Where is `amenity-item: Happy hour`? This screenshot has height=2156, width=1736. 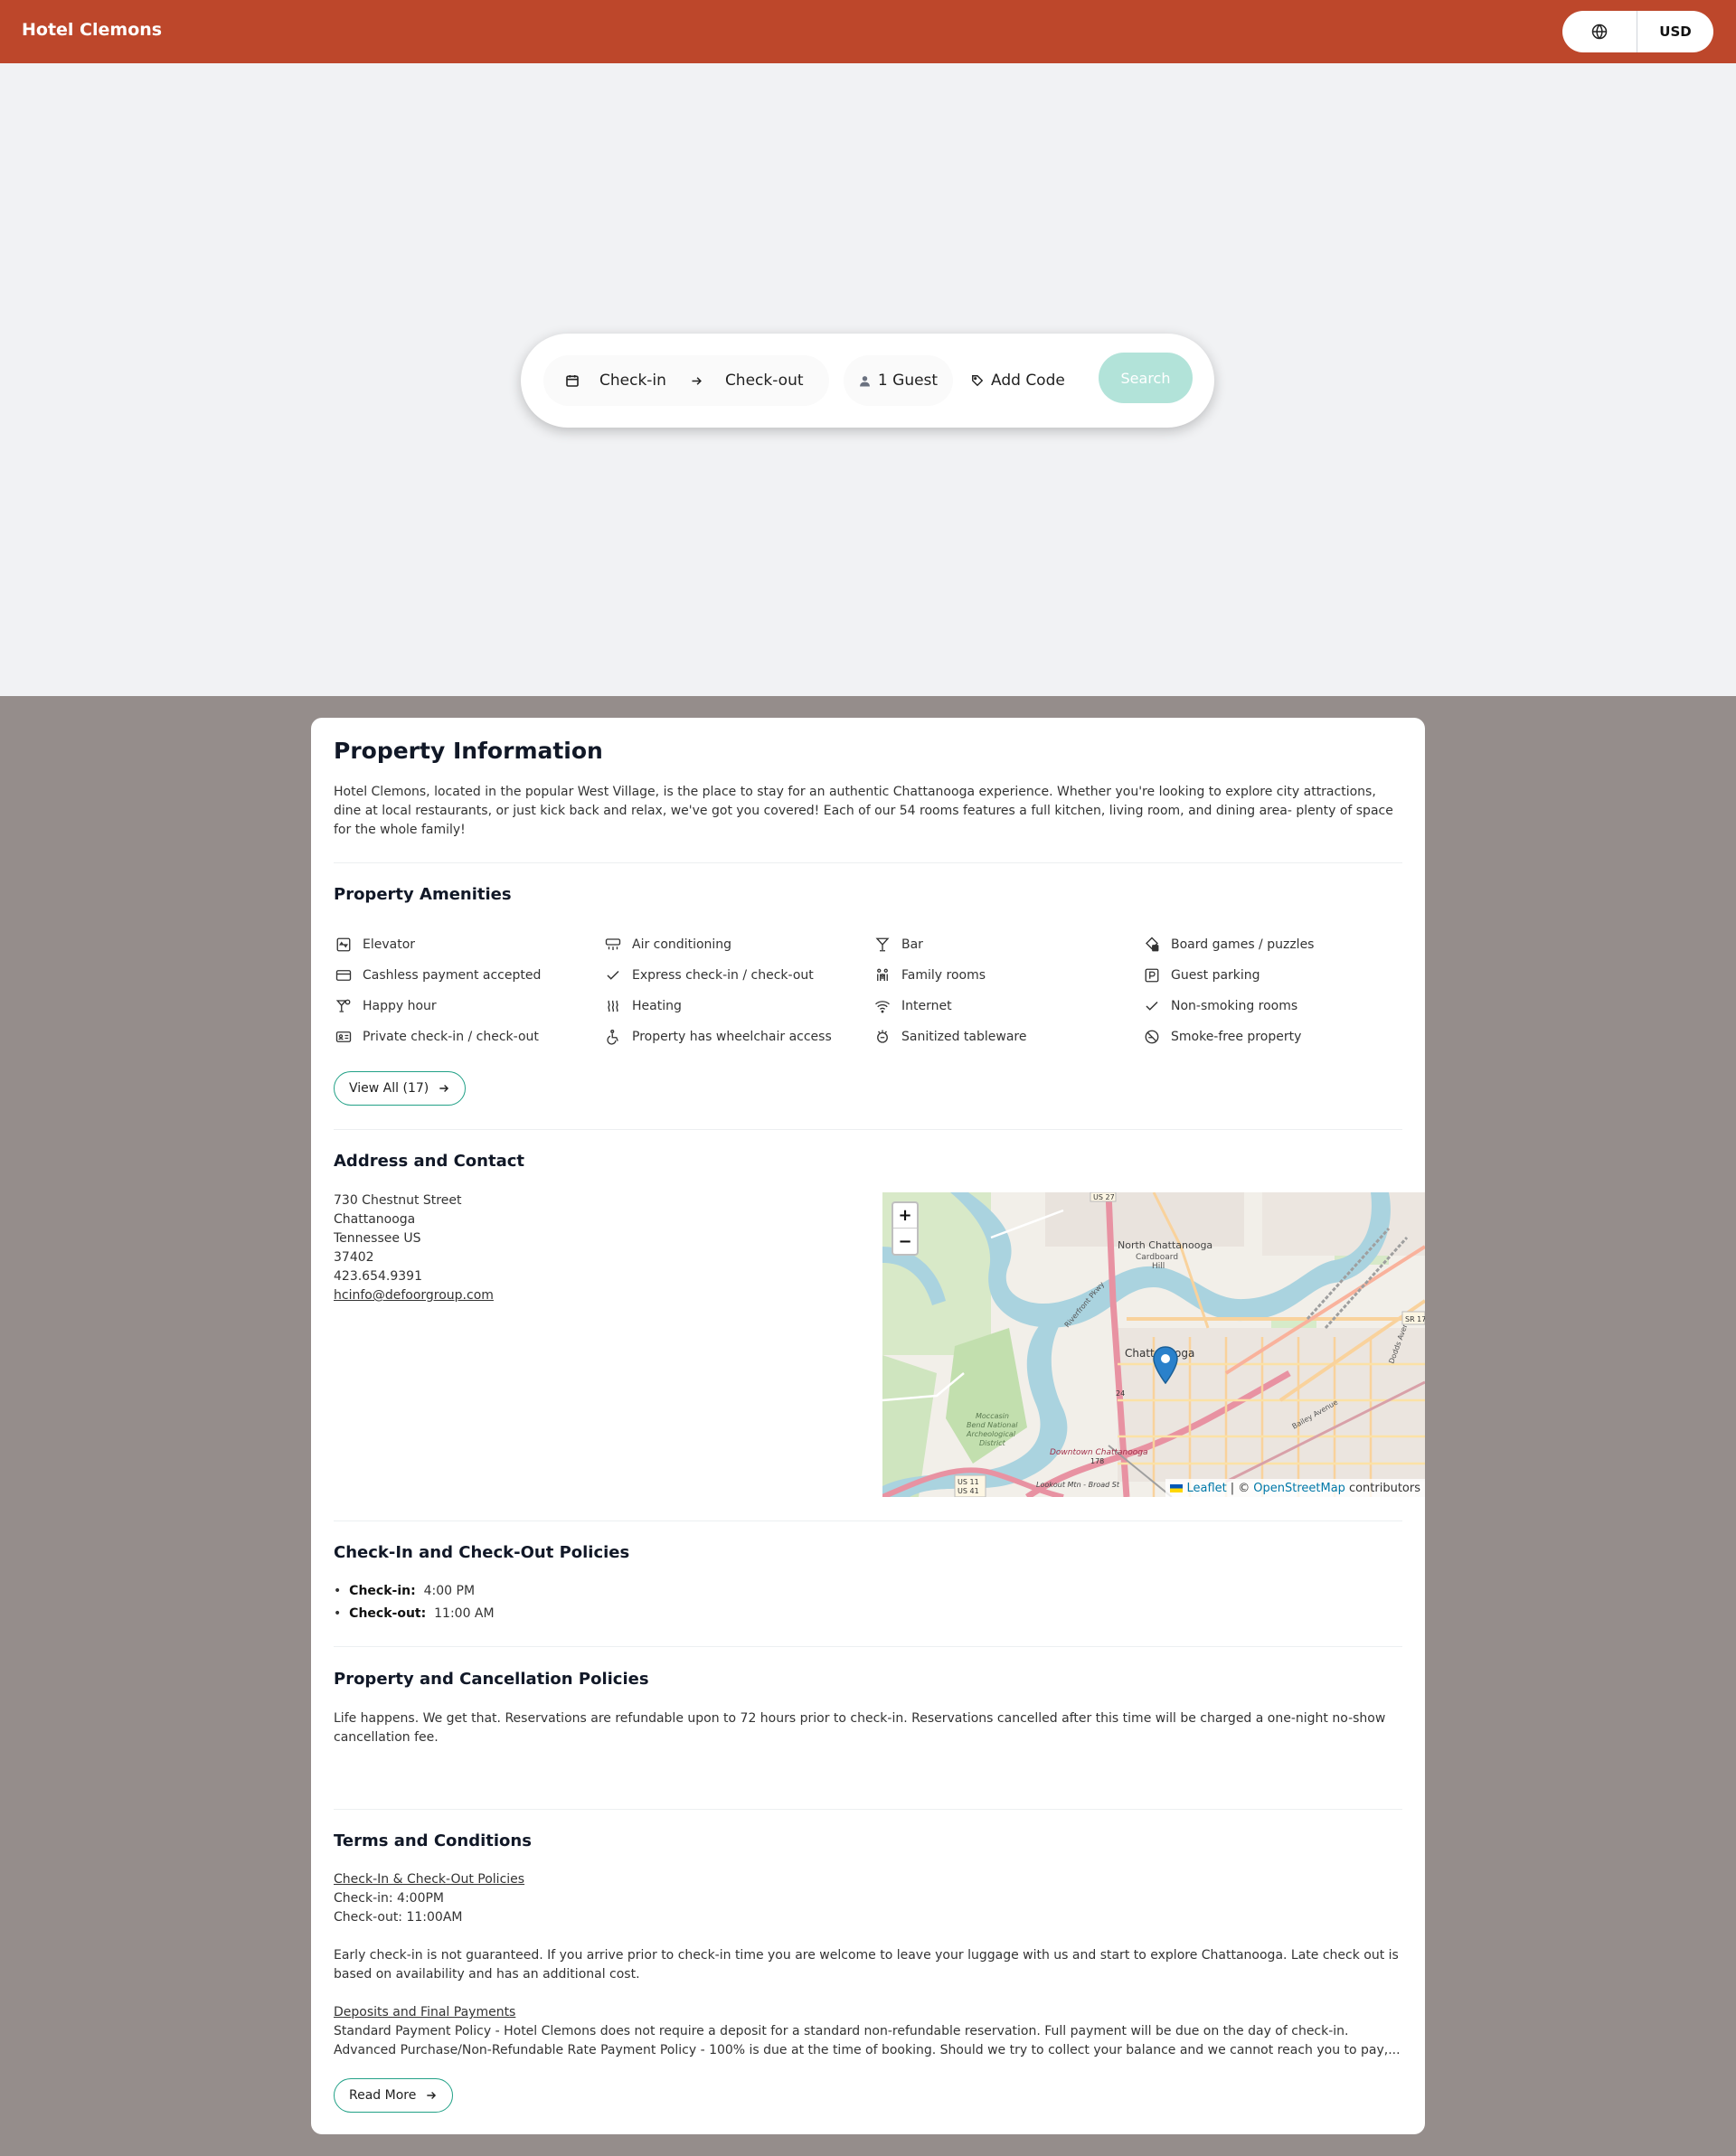
amenity-item: Happy hour is located at coordinates (469, 1006).